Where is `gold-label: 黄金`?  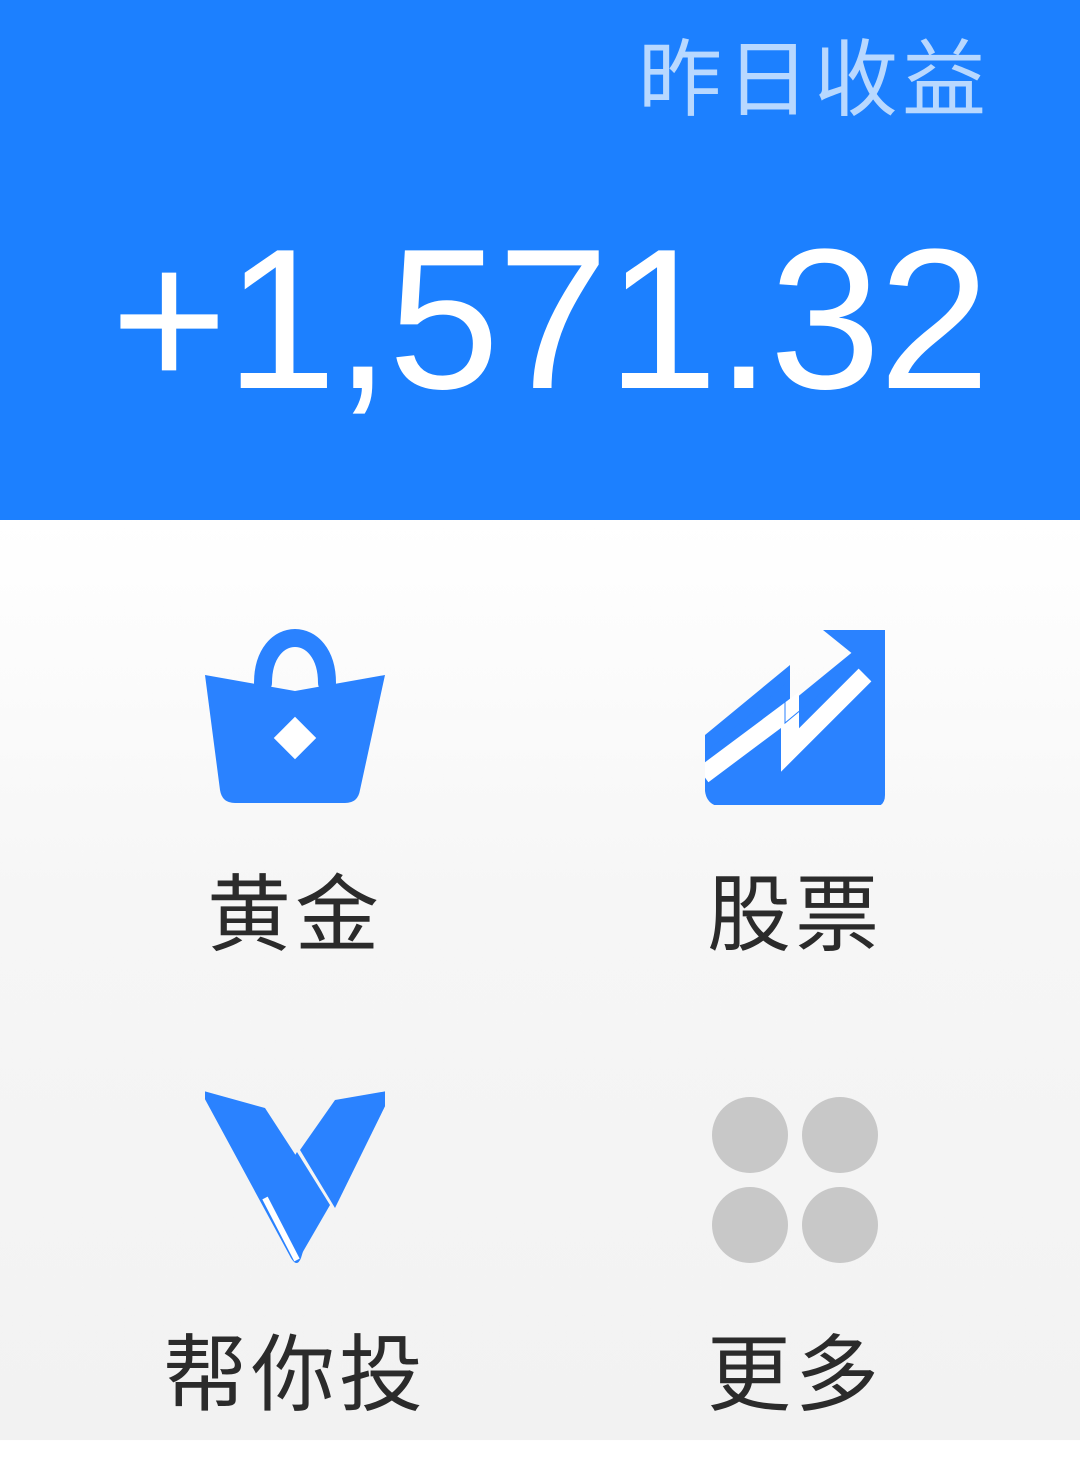 gold-label: 黄金 is located at coordinates (294, 915).